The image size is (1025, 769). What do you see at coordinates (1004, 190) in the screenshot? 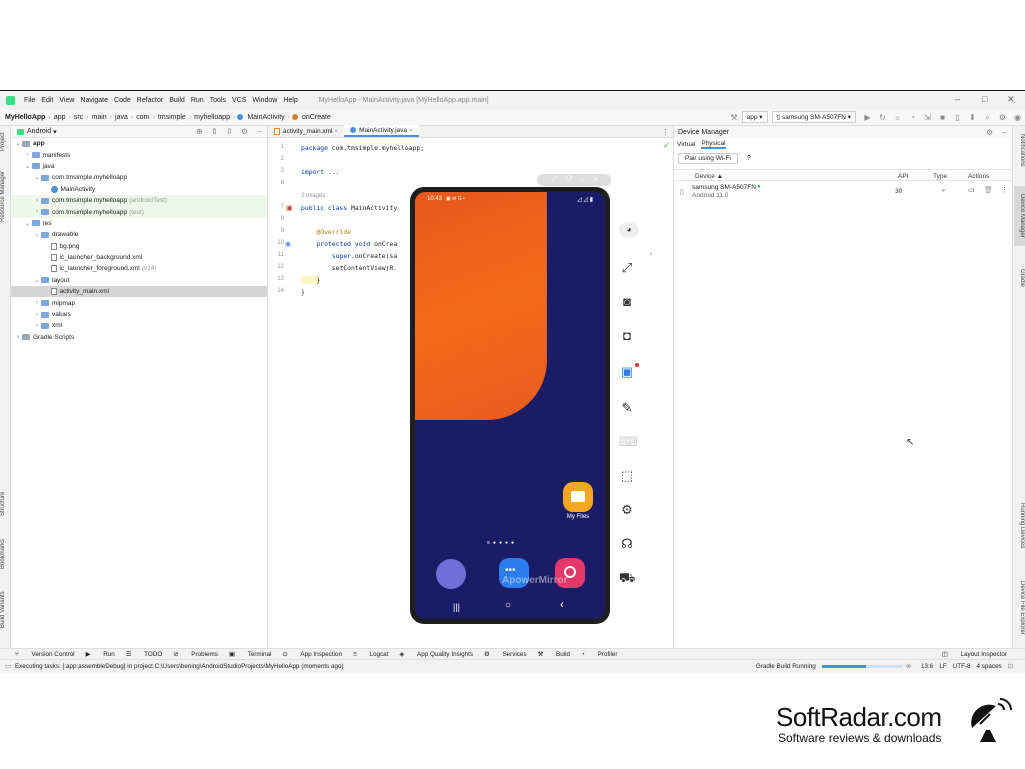
I see `more-actions-icon: ⋮` at bounding box center [1004, 190].